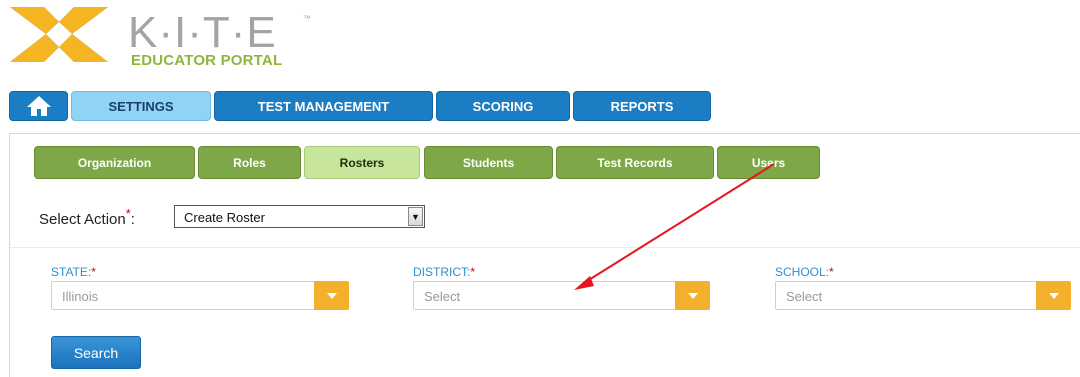 Image resolution: width=1080 pixels, height=377 pixels. What do you see at coordinates (59, 34) in the screenshot?
I see `kite-logo-icon` at bounding box center [59, 34].